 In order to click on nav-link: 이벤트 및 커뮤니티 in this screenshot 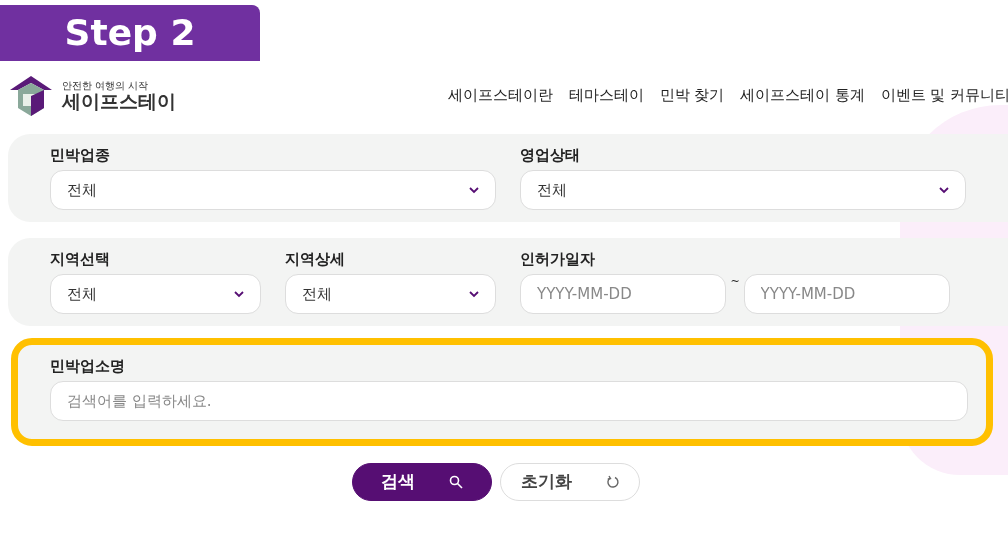, I will do `click(944, 96)`.